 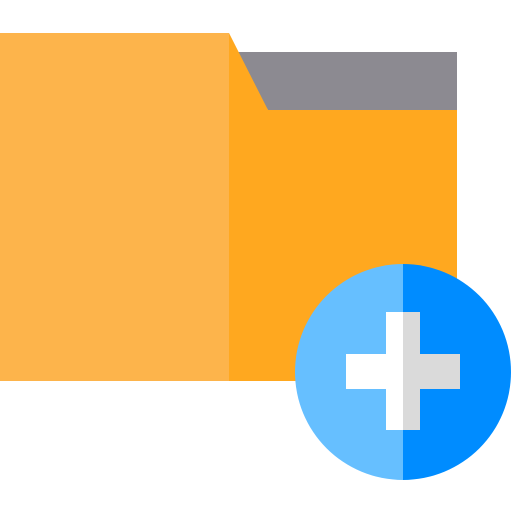 What do you see at coordinates (431, 371) in the screenshot?
I see `plus-horizontal-right` at bounding box center [431, 371].